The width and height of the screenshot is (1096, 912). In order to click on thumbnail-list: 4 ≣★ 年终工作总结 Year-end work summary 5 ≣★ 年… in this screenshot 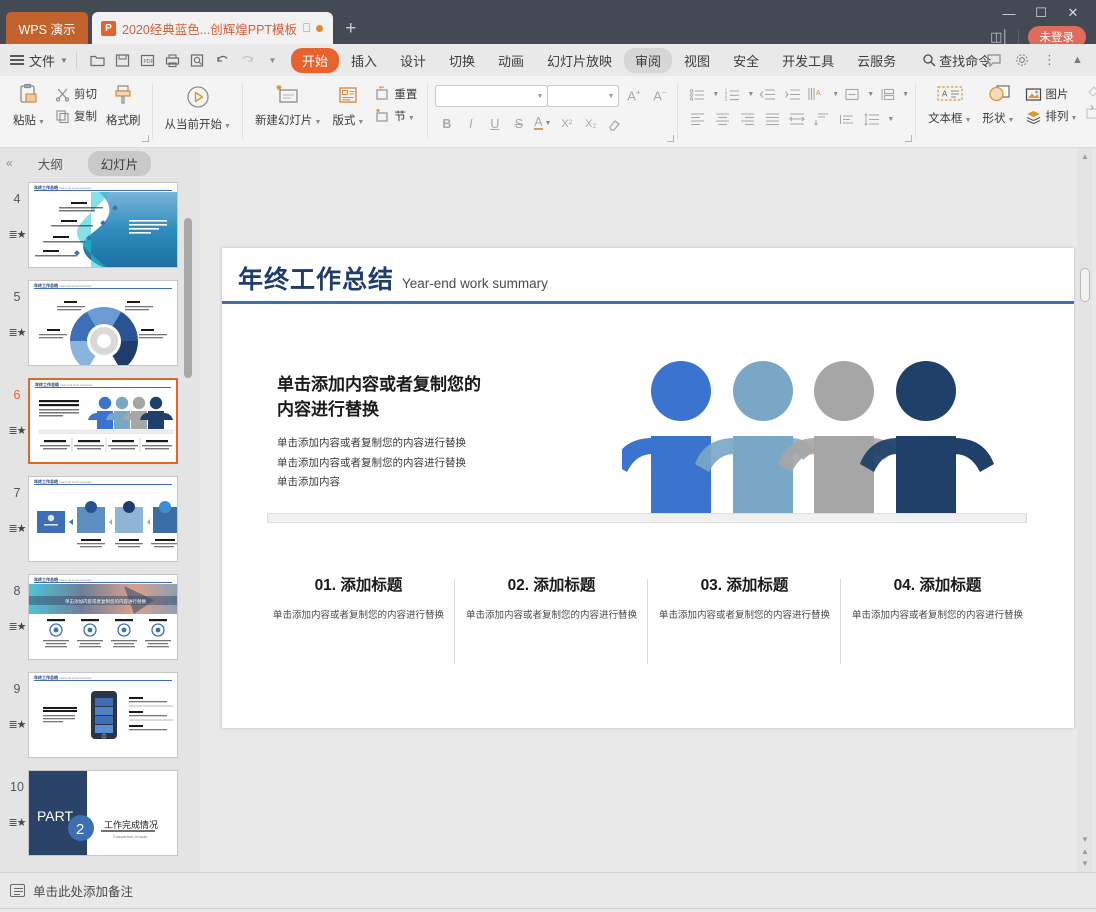, I will do `click(100, 525)`.